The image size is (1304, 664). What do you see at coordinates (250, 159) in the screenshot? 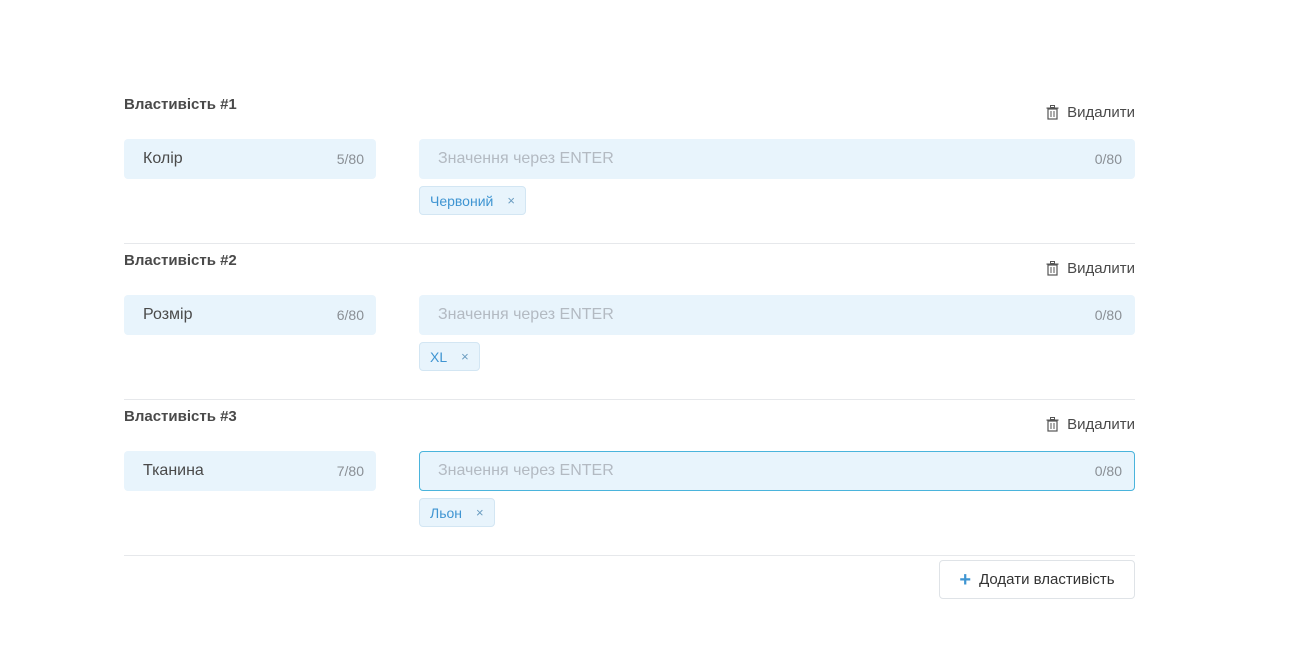
I see `property-name-input: Колір 5/80` at bounding box center [250, 159].